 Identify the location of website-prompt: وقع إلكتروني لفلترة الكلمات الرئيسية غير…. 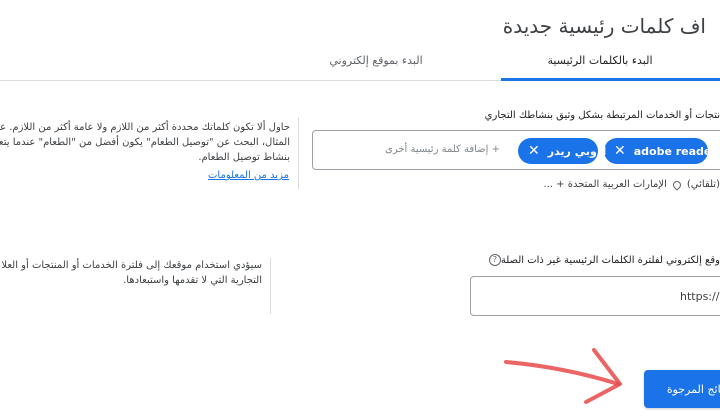
(602, 260).